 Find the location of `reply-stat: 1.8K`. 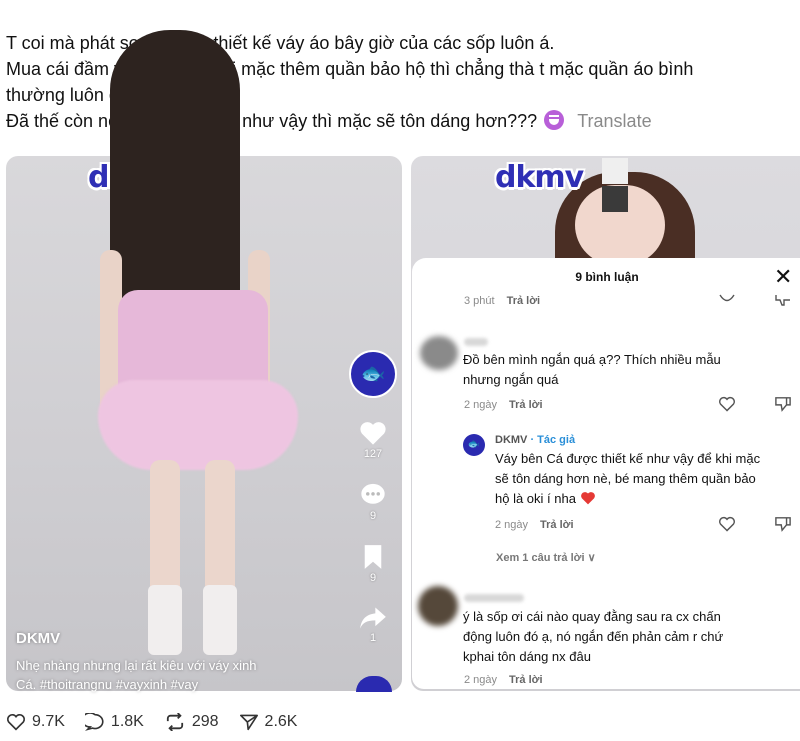

reply-stat: 1.8K is located at coordinates (114, 722).